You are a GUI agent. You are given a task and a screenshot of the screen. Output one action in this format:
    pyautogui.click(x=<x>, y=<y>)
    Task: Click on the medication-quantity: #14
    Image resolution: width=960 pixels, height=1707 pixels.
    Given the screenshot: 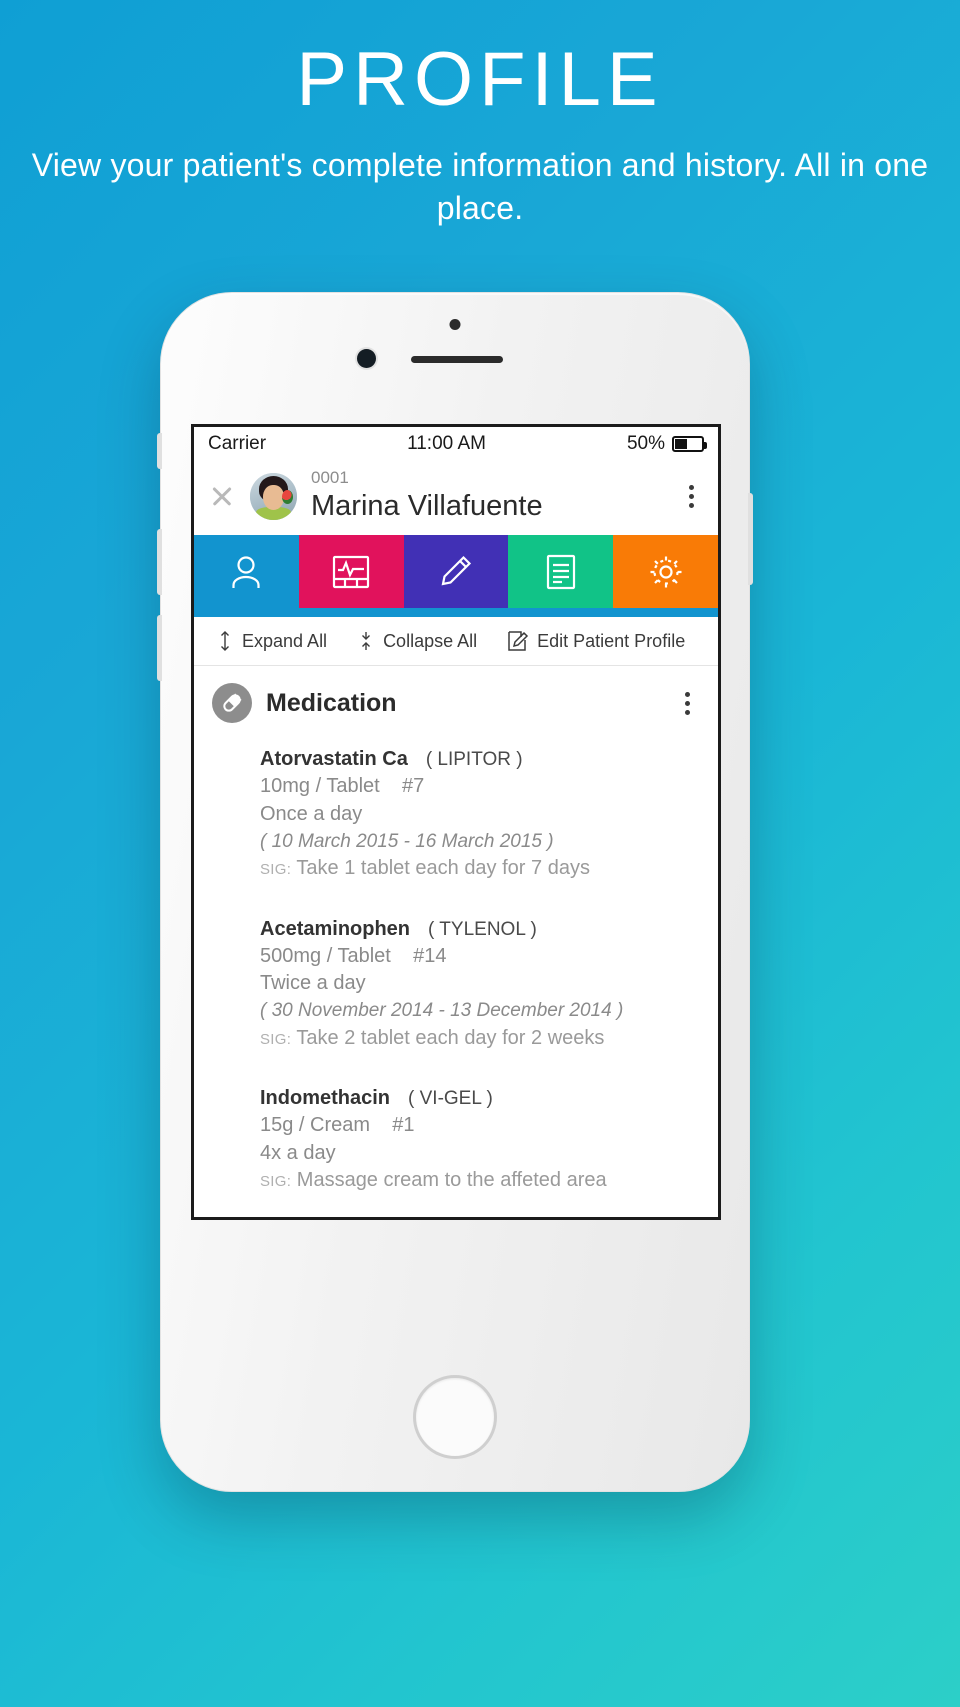 What is the action you would take?
    pyautogui.click(x=430, y=955)
    